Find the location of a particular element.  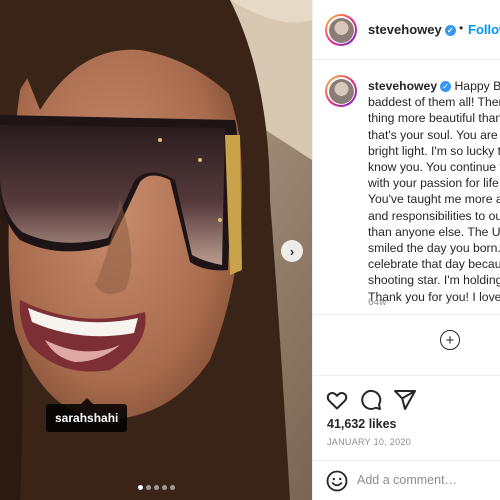

comment-bar is located at coordinates (406, 480).